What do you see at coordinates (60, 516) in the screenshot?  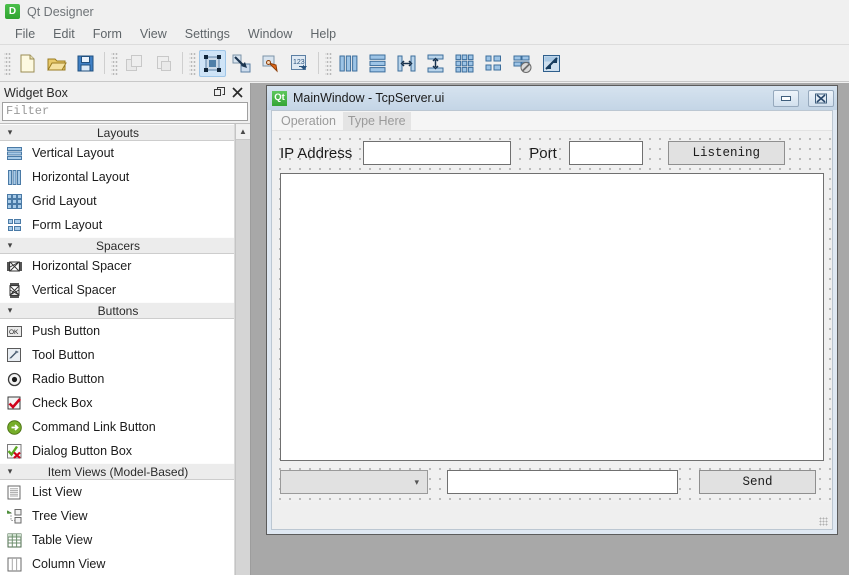 I see `widget-item-label: Tree View` at bounding box center [60, 516].